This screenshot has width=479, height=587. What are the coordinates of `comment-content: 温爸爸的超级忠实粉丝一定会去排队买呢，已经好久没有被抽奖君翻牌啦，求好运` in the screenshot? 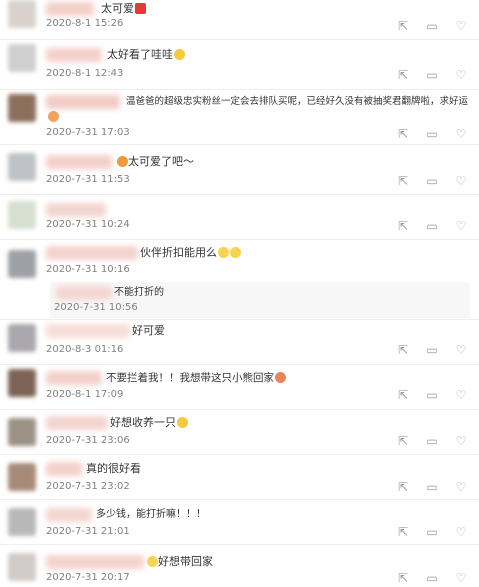 It's located at (297, 101).